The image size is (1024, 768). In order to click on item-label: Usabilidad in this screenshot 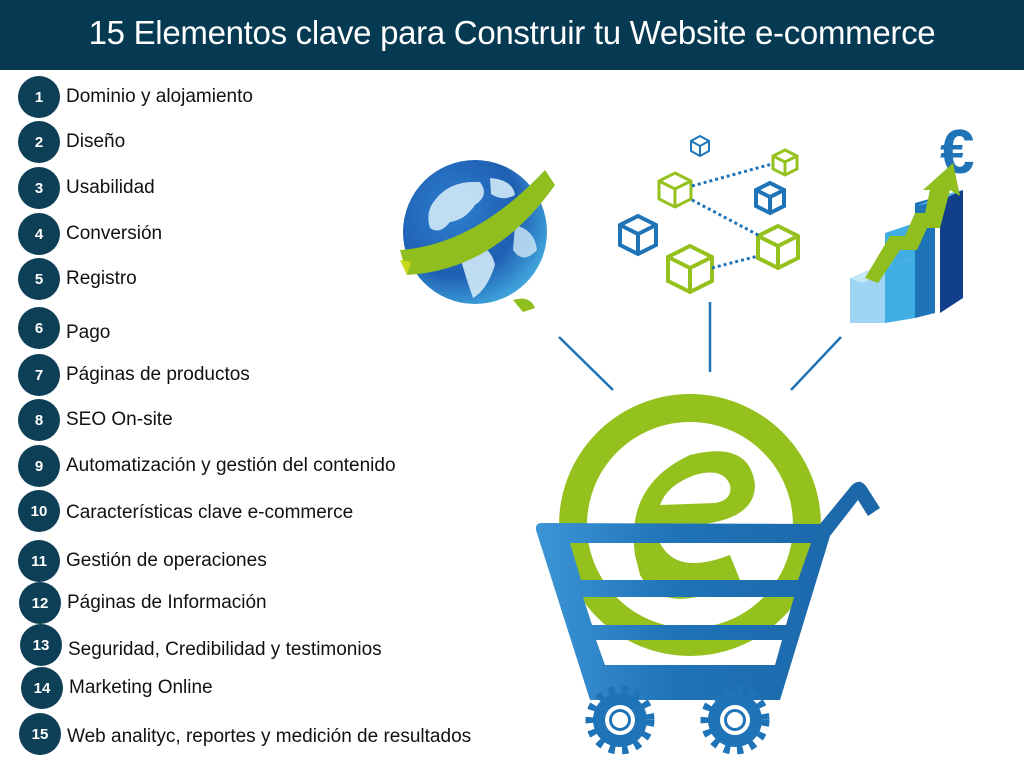, I will do `click(110, 187)`.